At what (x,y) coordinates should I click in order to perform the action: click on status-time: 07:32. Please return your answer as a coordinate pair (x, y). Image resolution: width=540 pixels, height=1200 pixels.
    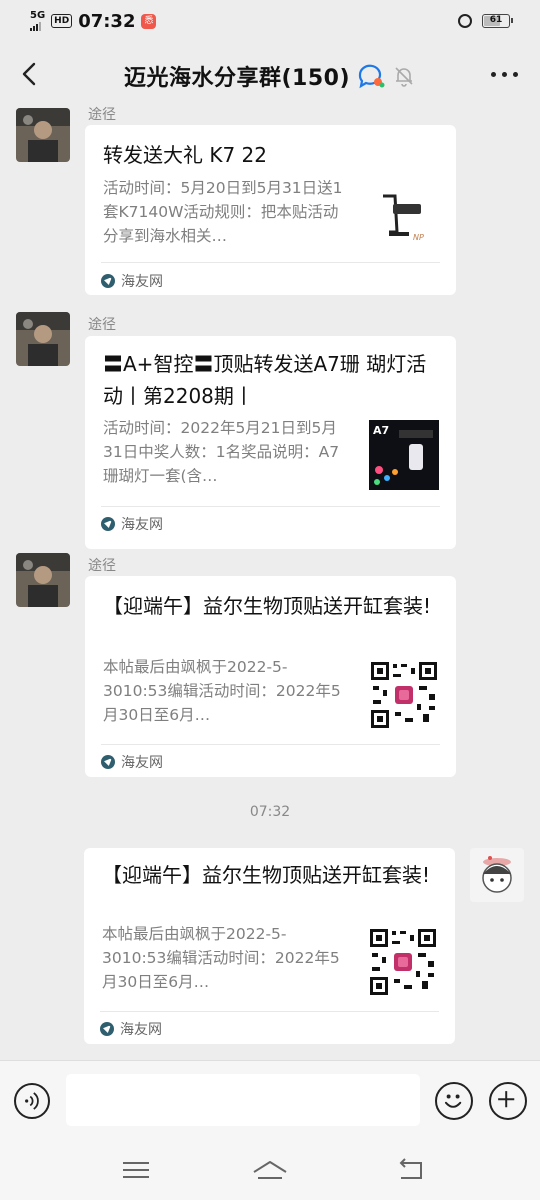
    Looking at the image, I should click on (107, 21).